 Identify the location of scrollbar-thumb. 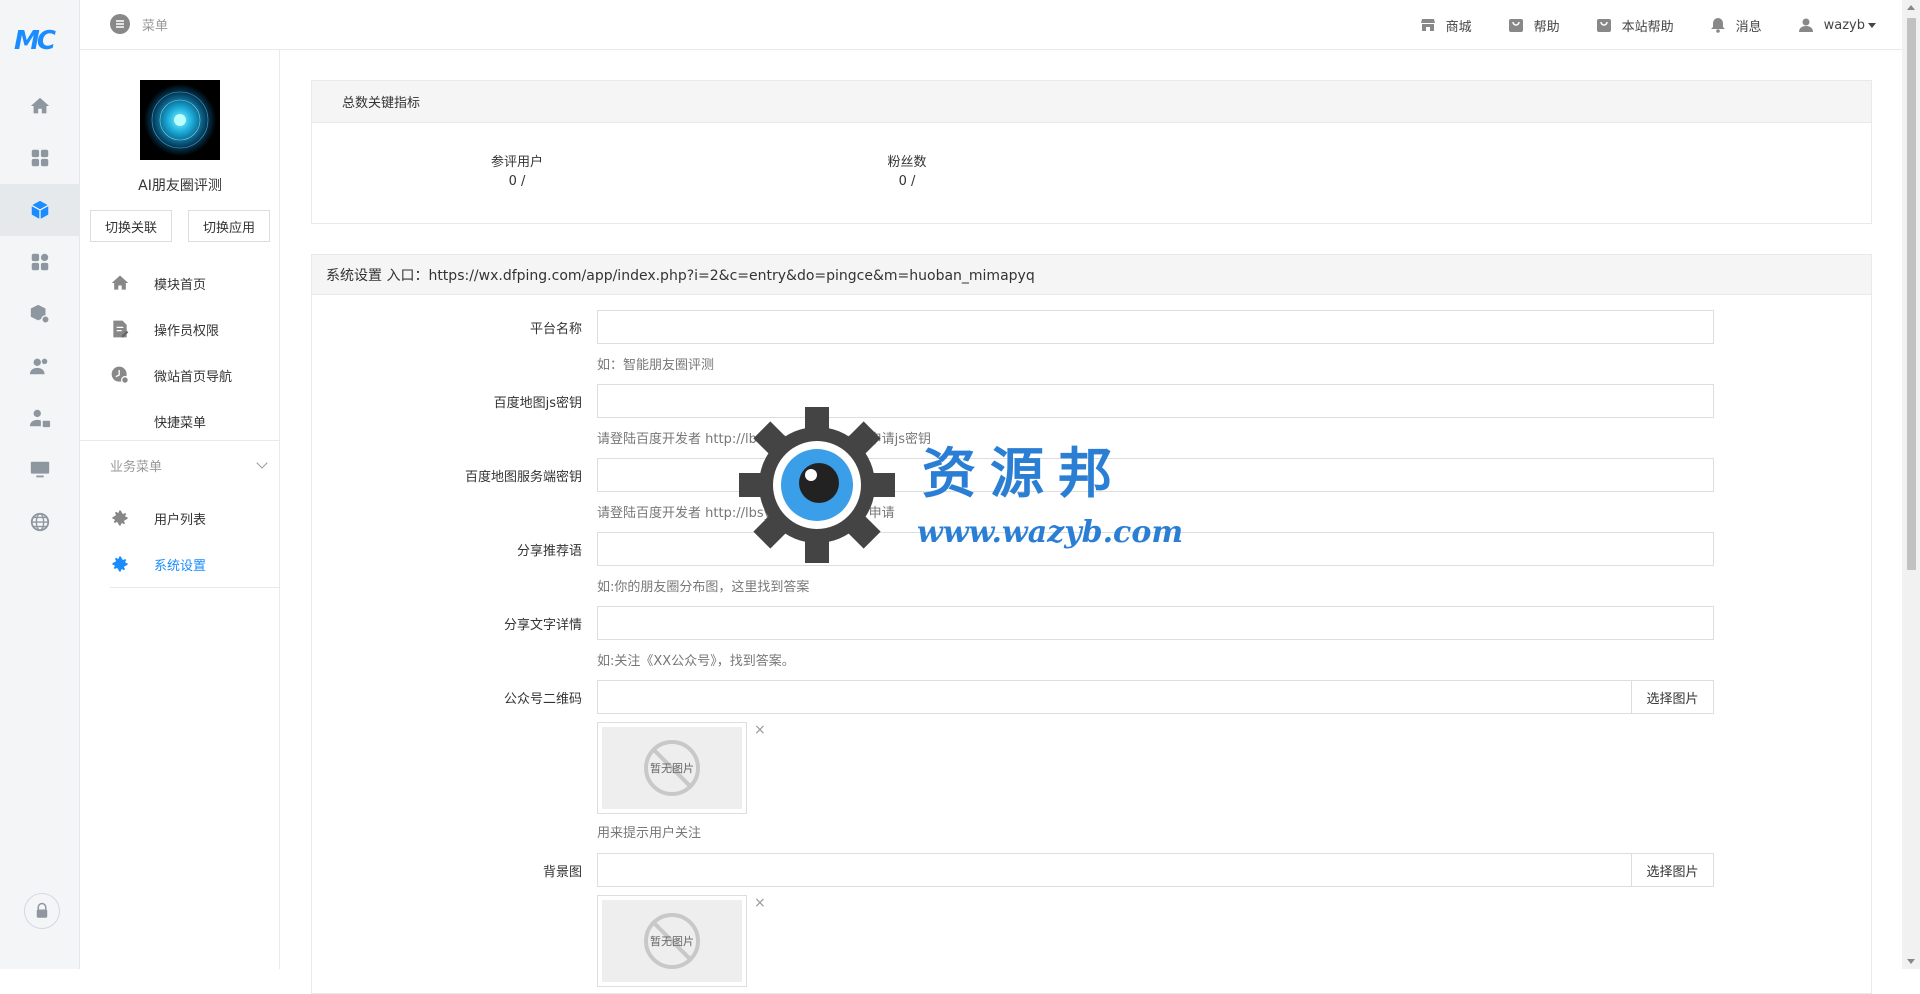
(1911, 294).